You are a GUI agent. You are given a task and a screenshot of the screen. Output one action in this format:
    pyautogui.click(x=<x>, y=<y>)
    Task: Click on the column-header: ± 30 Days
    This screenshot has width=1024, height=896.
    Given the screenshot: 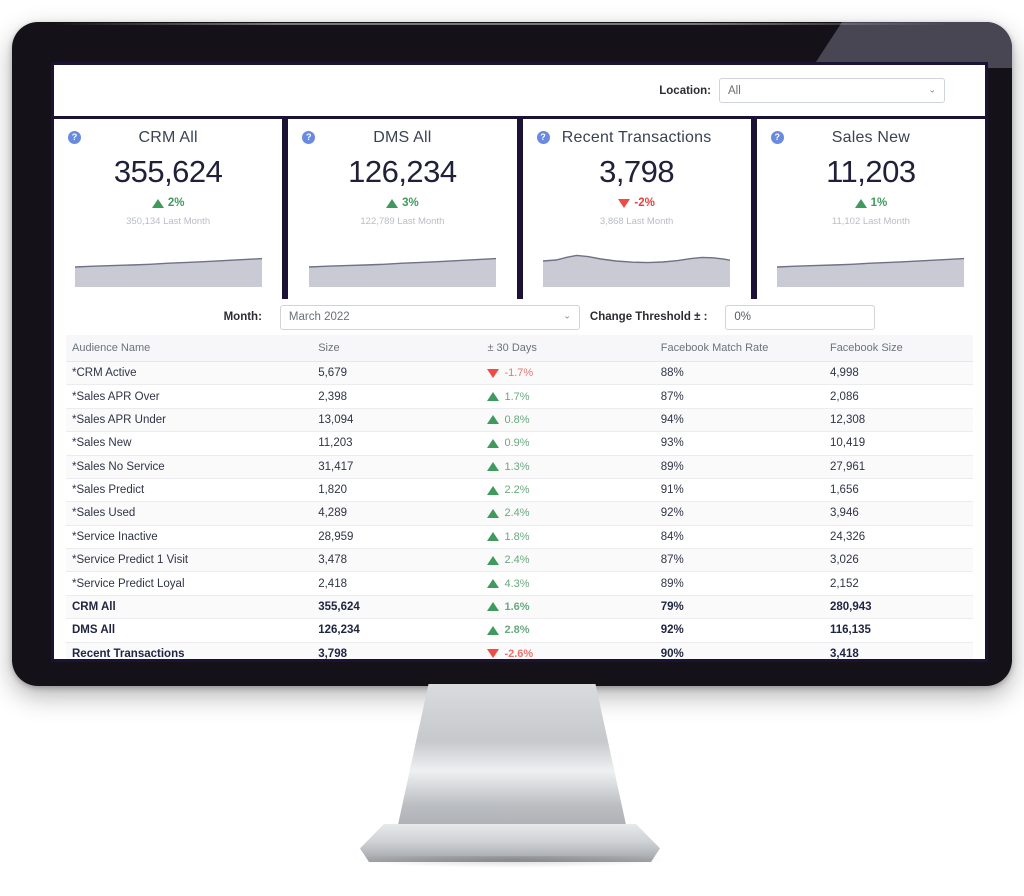 What is the action you would take?
    pyautogui.click(x=568, y=348)
    